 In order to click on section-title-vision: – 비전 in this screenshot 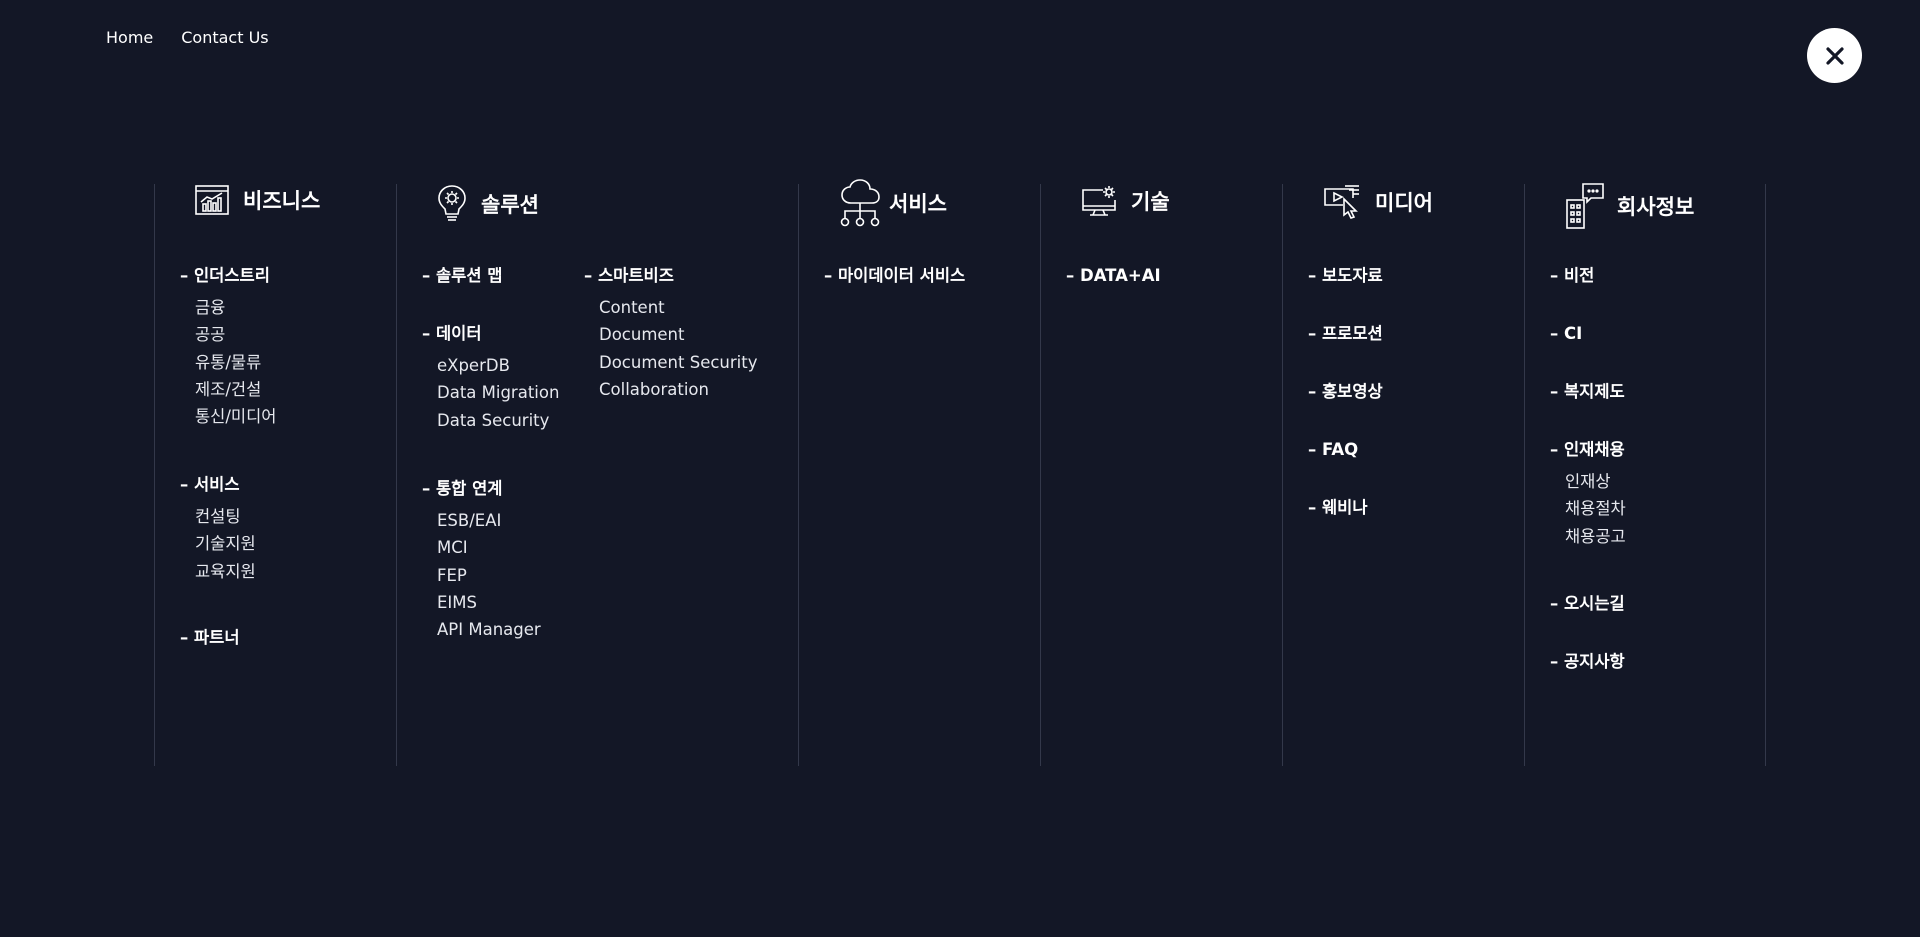, I will do `click(1572, 276)`.